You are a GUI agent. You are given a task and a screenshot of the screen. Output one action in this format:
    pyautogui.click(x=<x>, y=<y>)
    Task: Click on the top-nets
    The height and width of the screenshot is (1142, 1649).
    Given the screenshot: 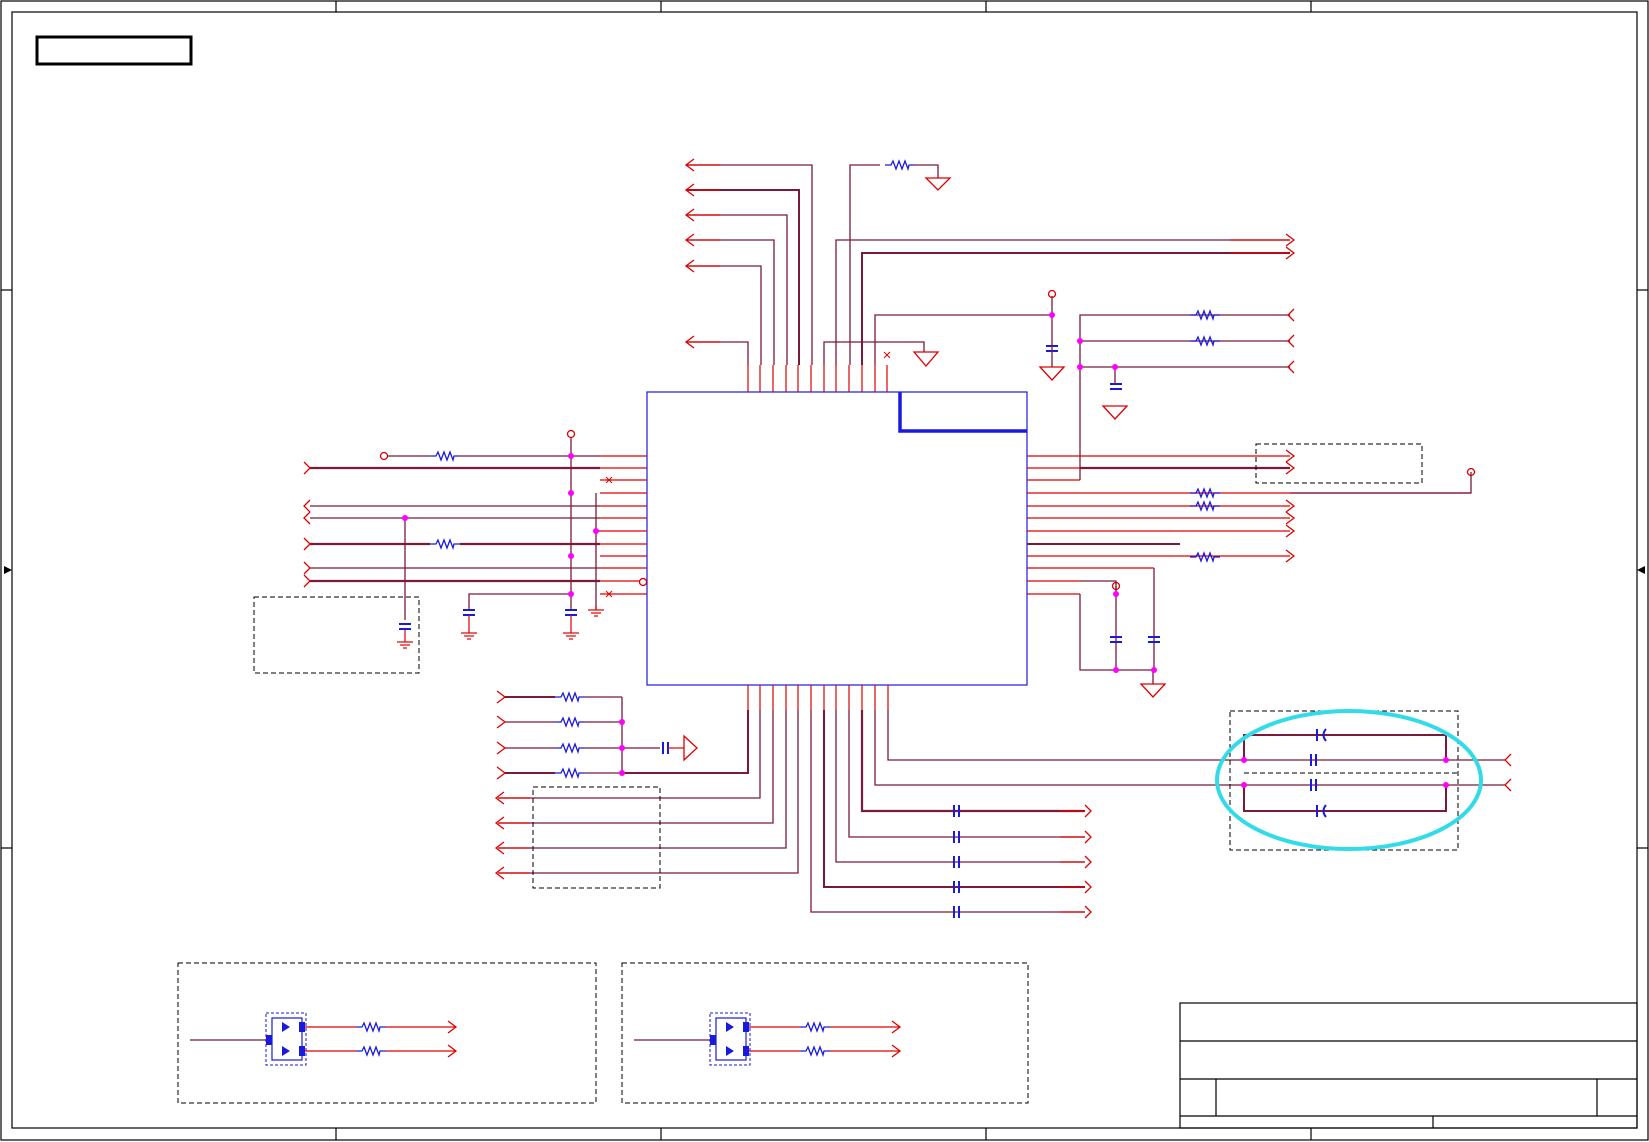 What is the action you would take?
    pyautogui.click(x=988, y=264)
    